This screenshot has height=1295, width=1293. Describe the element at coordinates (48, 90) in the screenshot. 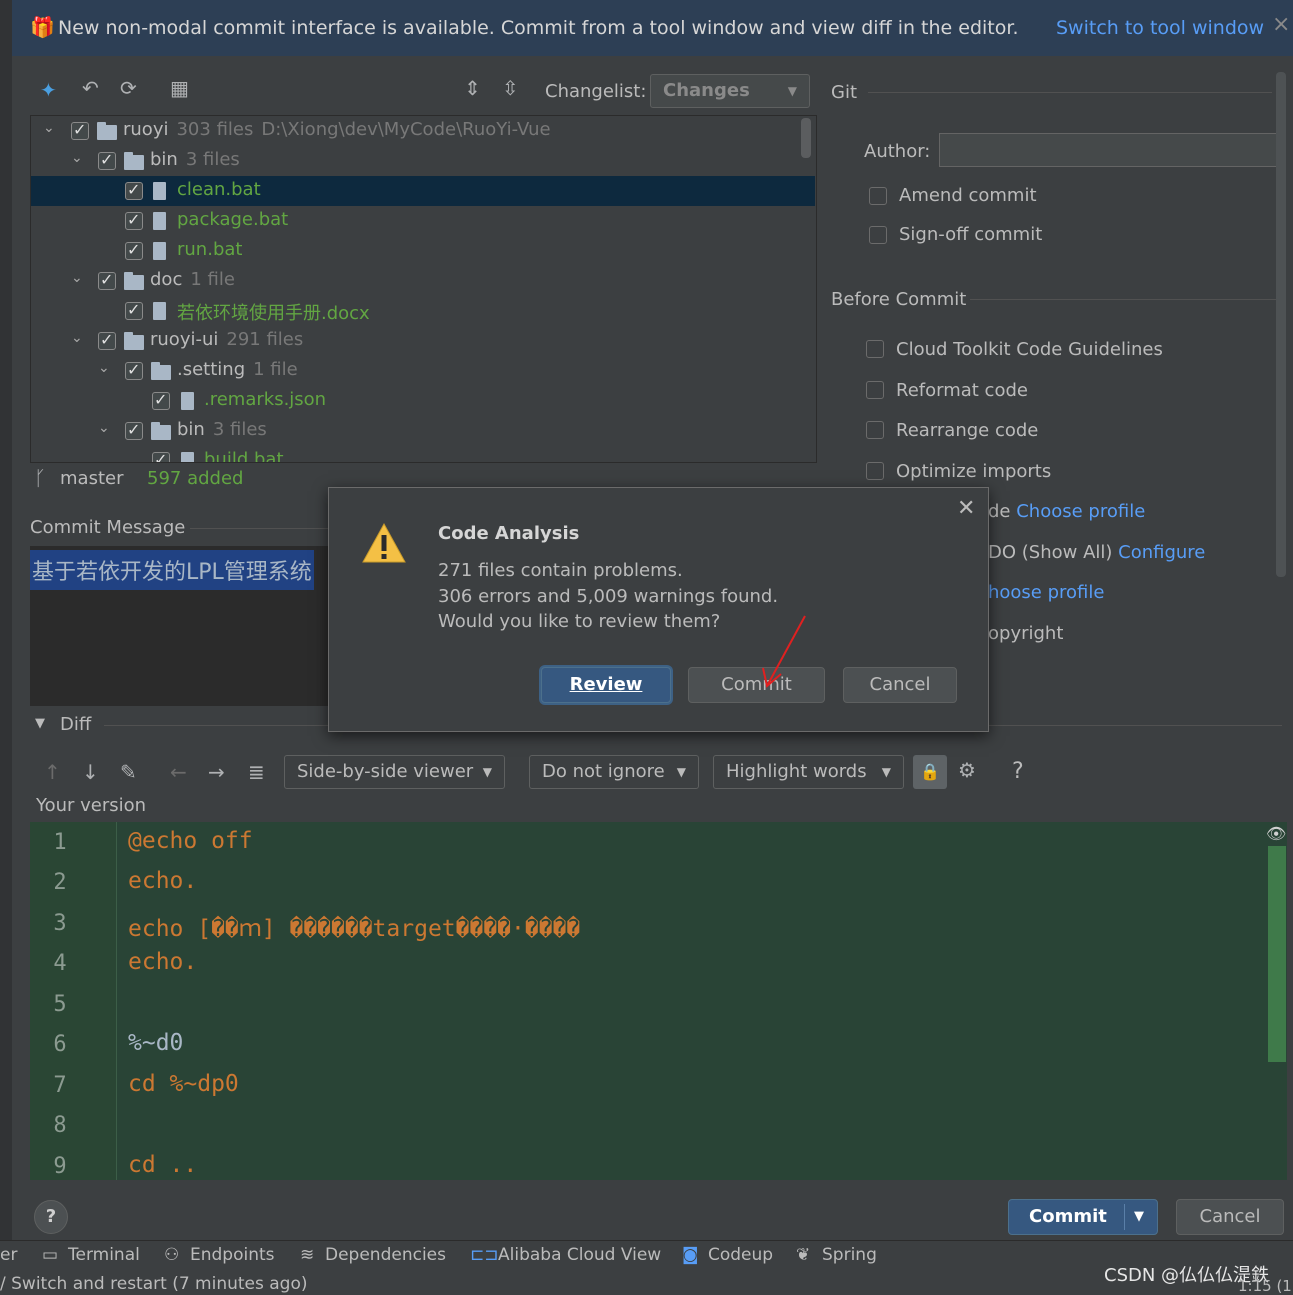

I see `pin-icon: ✦` at that location.